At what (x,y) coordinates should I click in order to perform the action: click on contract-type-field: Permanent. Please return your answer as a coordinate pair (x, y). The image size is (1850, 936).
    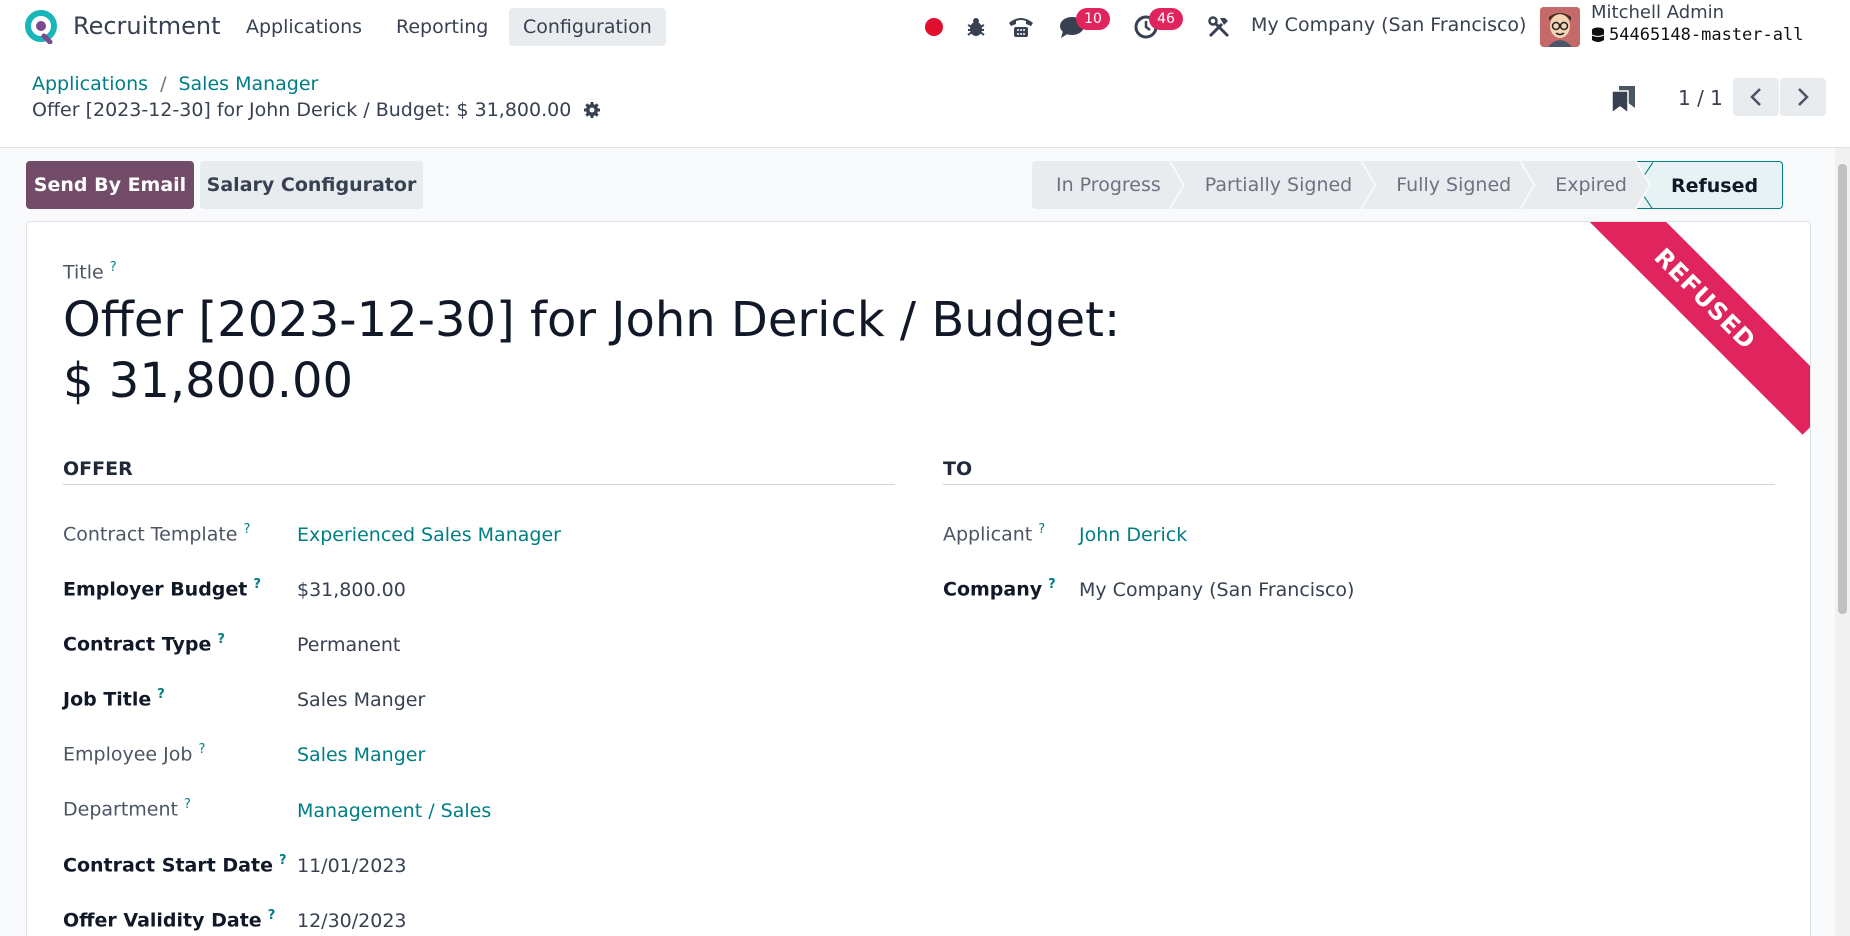
    Looking at the image, I should click on (348, 645).